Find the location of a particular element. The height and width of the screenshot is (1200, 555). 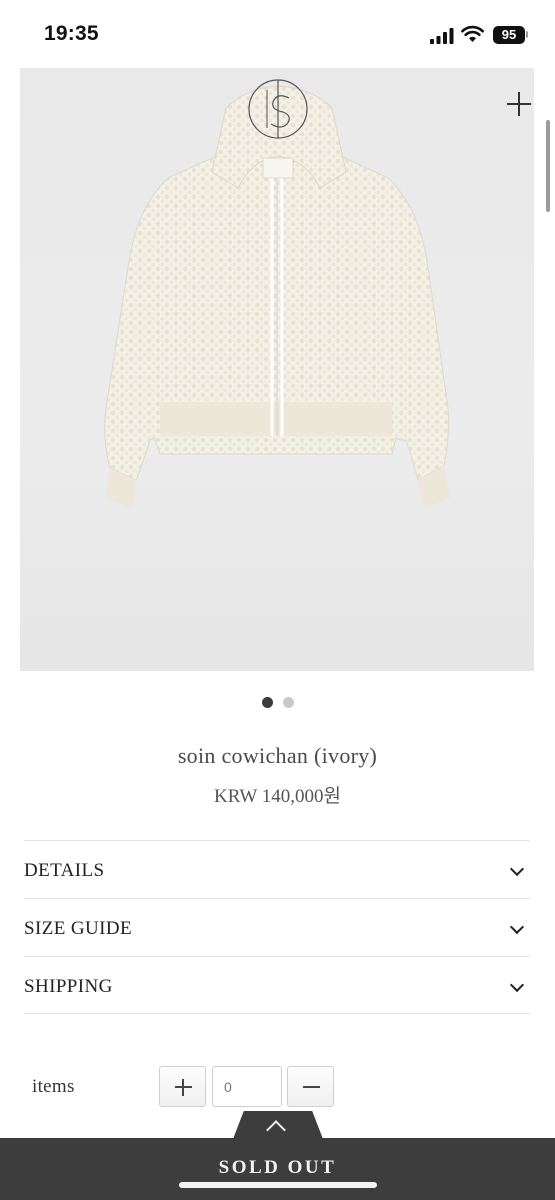

wifi-icon is located at coordinates (472, 33).